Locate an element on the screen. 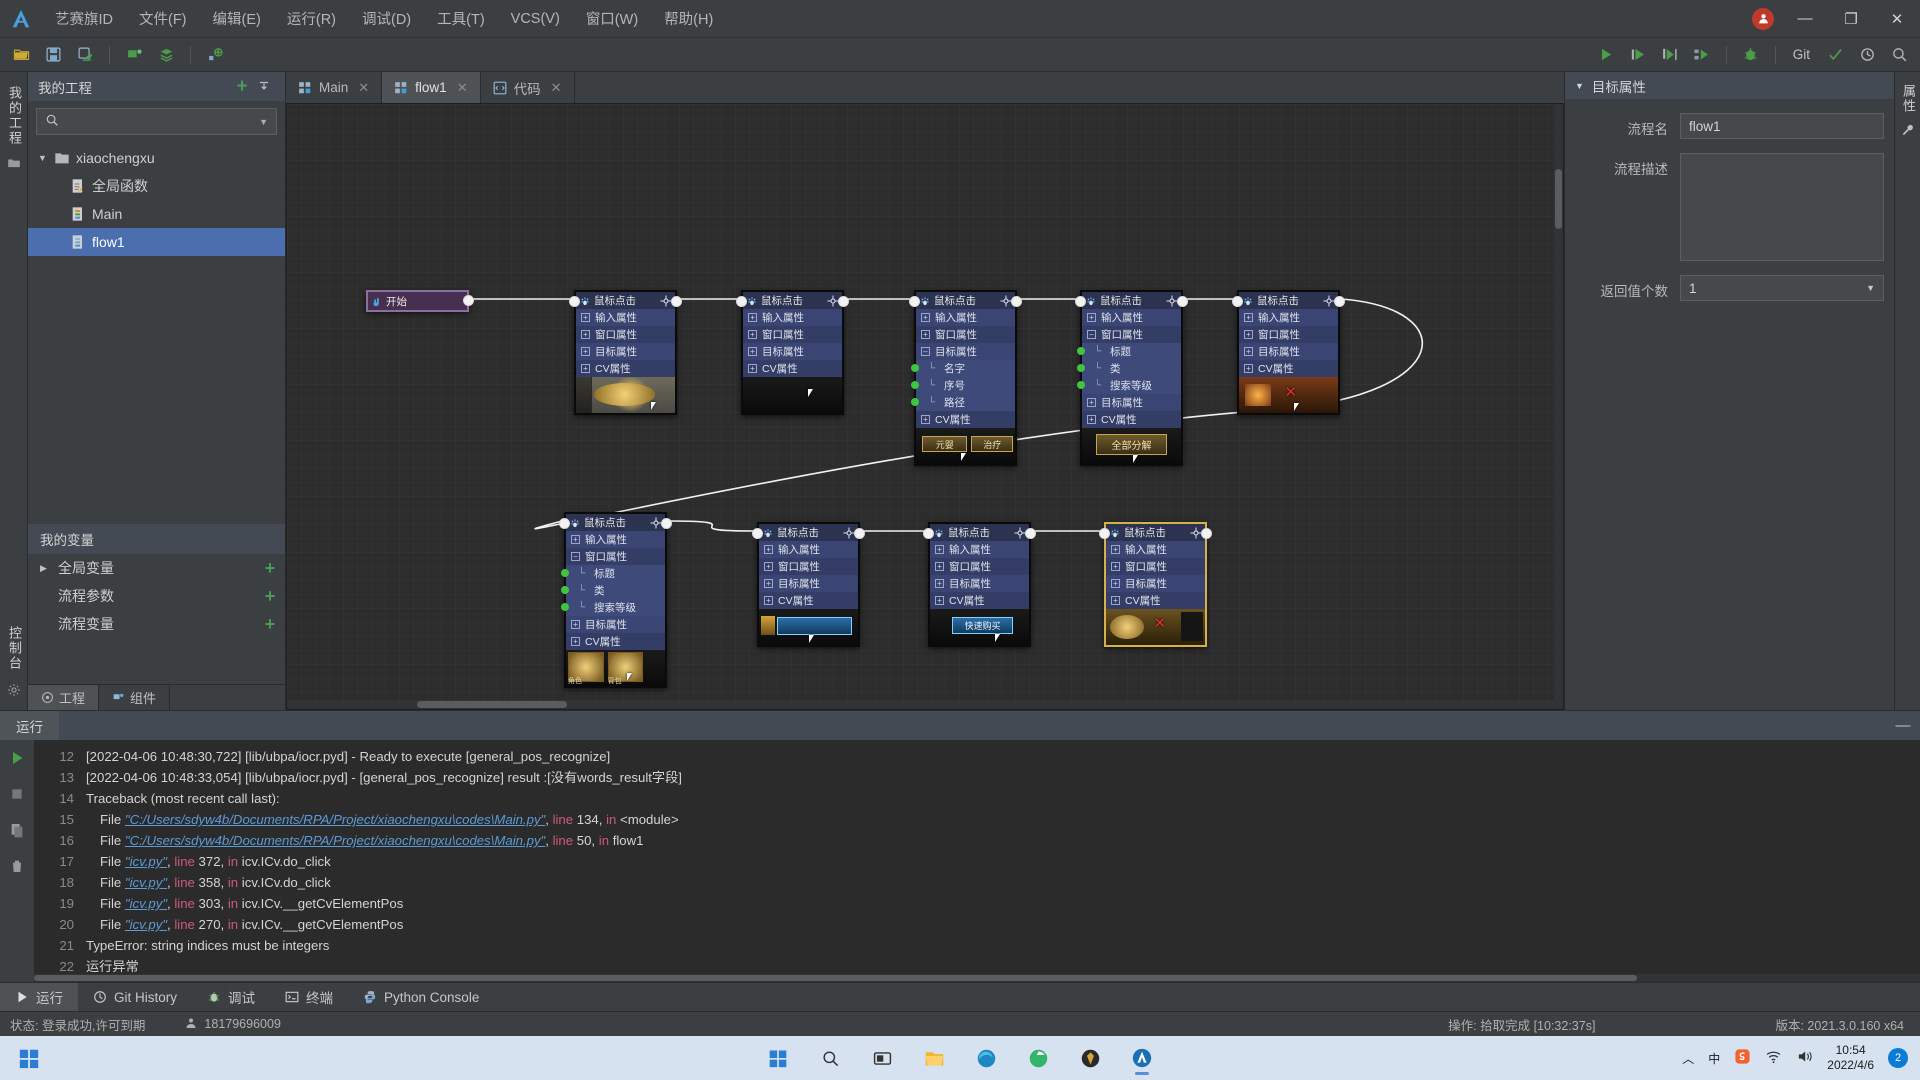 This screenshot has height=1080, width=1920. node-property-row: – 窗口属性 is located at coordinates (615, 556).